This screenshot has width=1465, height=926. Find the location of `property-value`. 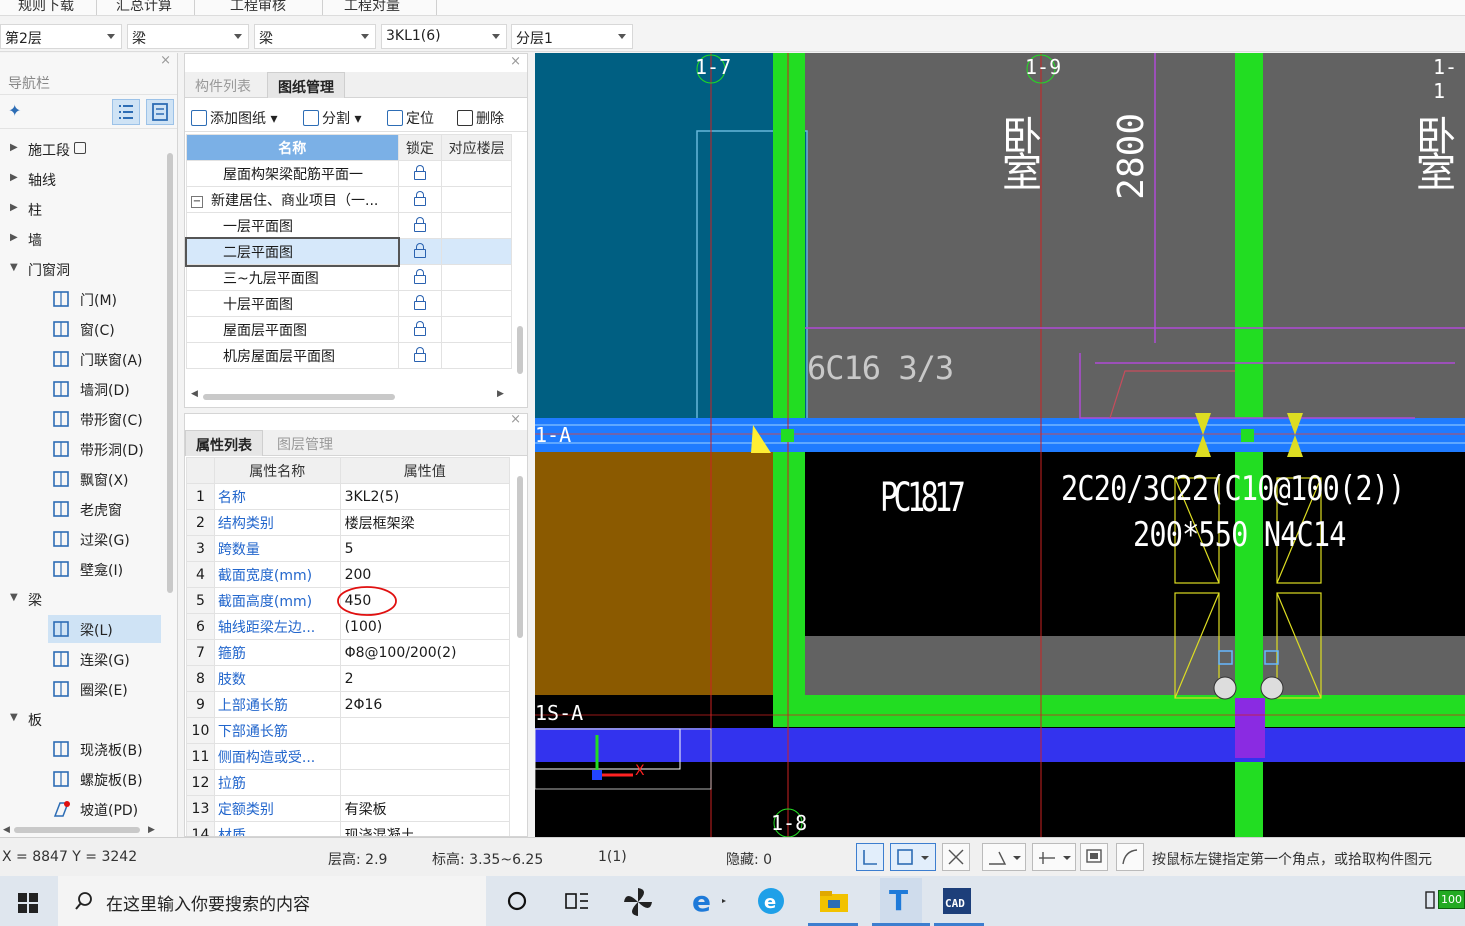

property-value is located at coordinates (425, 782).